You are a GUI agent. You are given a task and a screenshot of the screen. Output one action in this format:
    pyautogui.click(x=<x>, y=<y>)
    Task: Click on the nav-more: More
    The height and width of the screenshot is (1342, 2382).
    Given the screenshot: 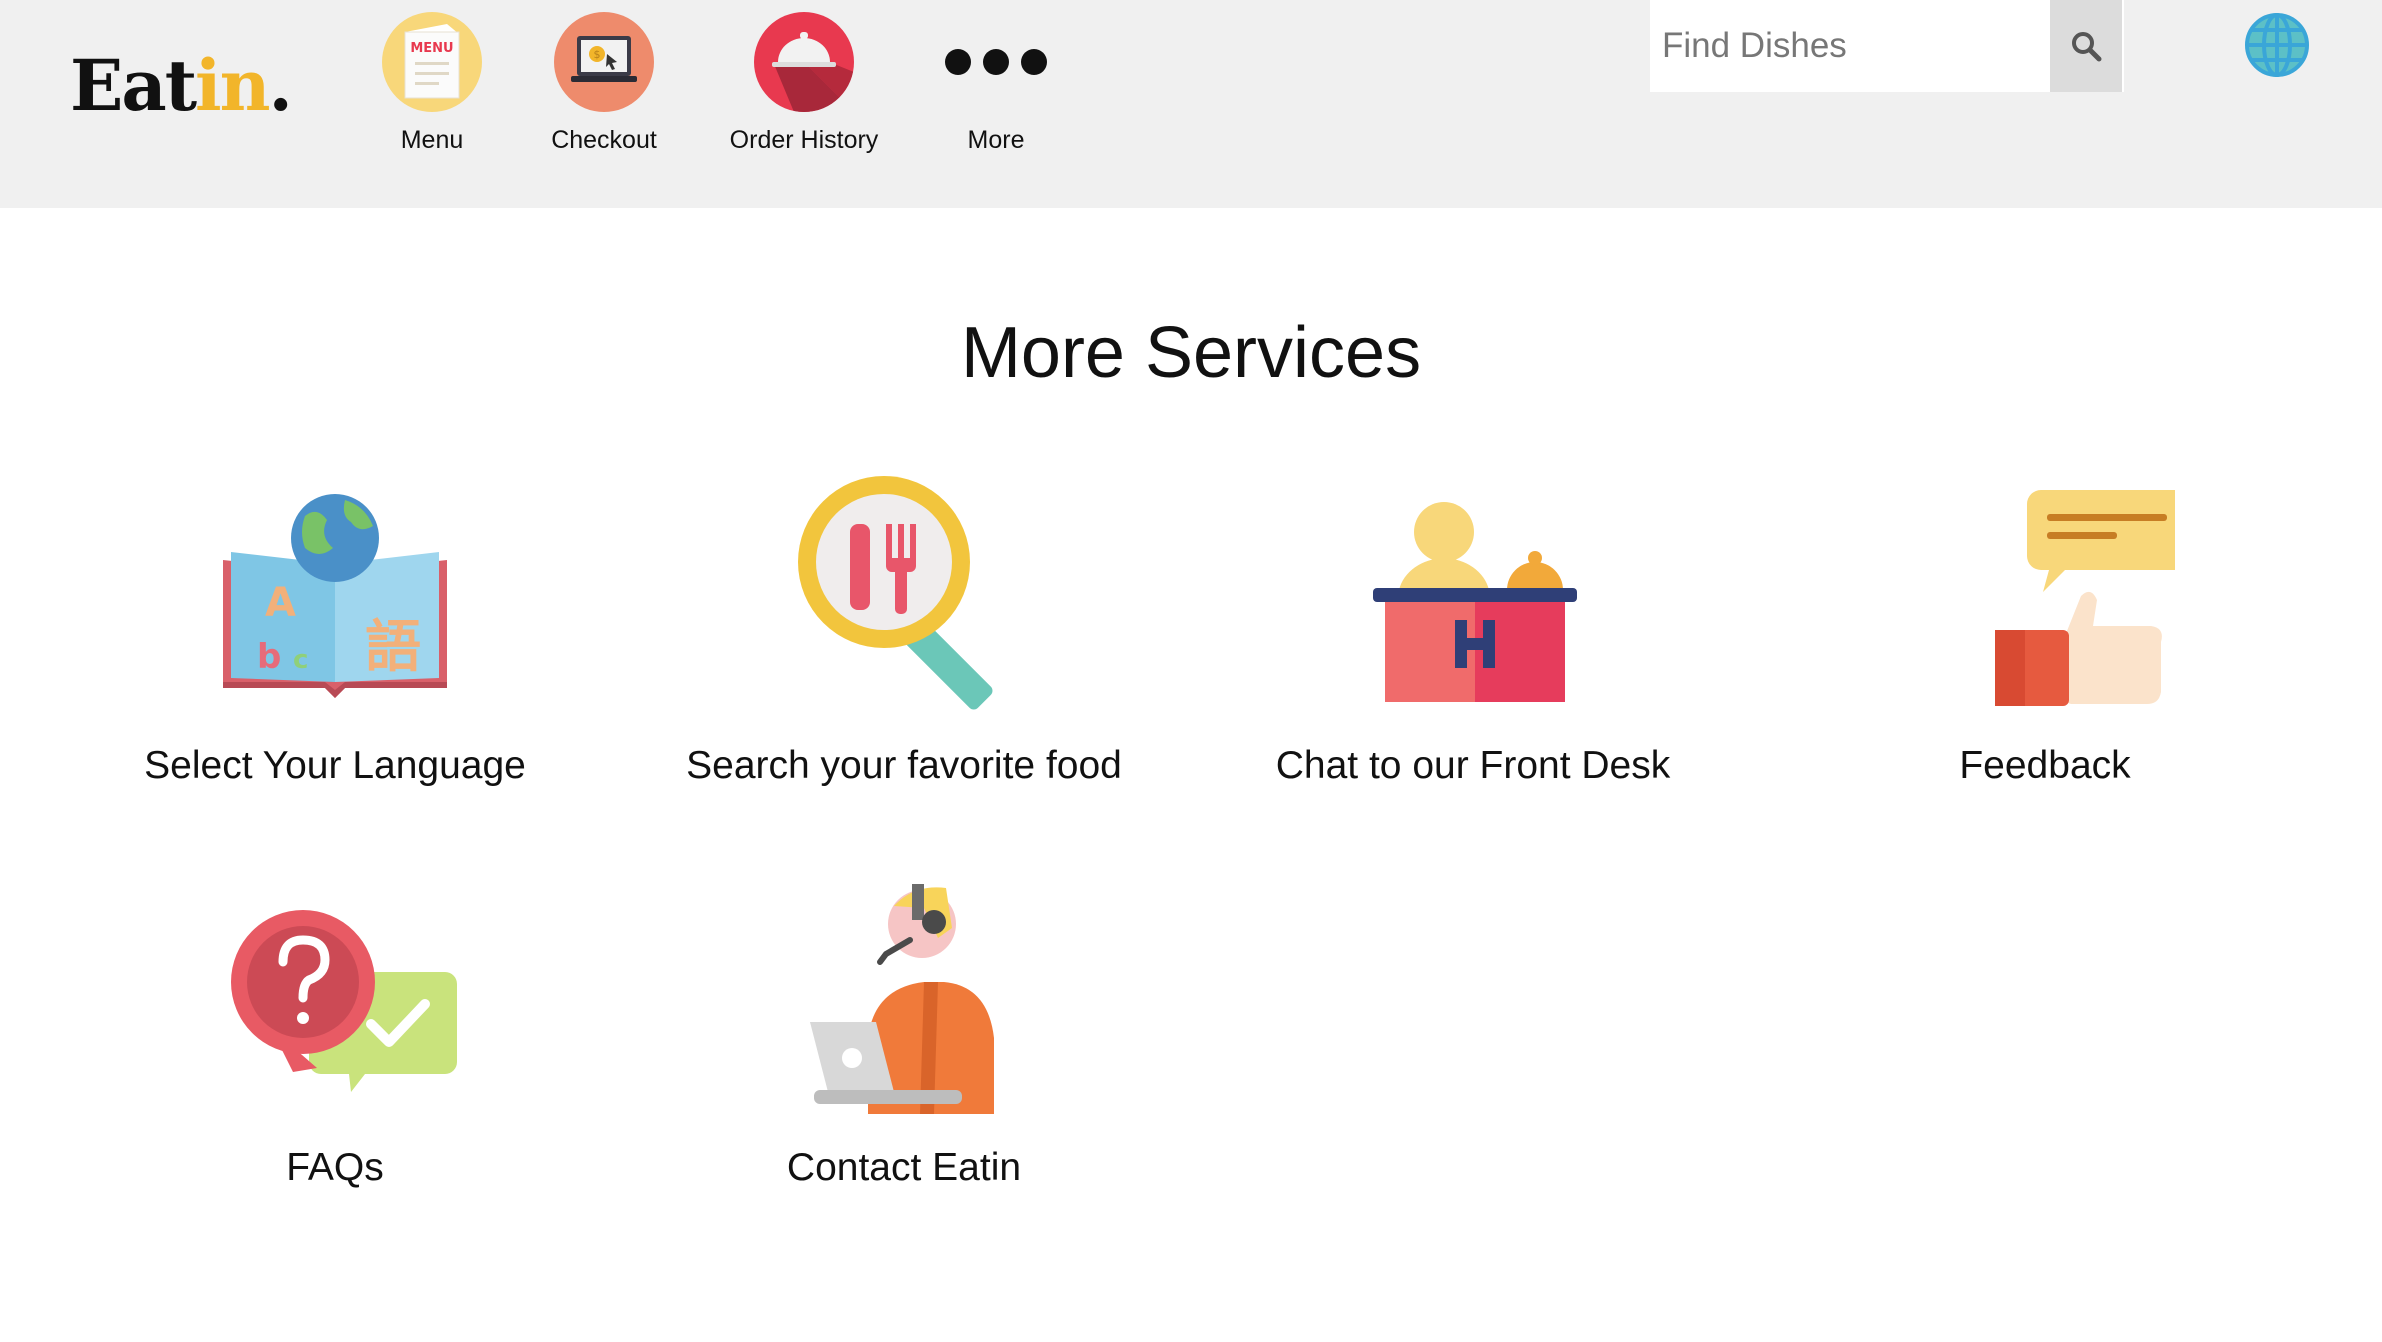 What is the action you would take?
    pyautogui.click(x=996, y=83)
    